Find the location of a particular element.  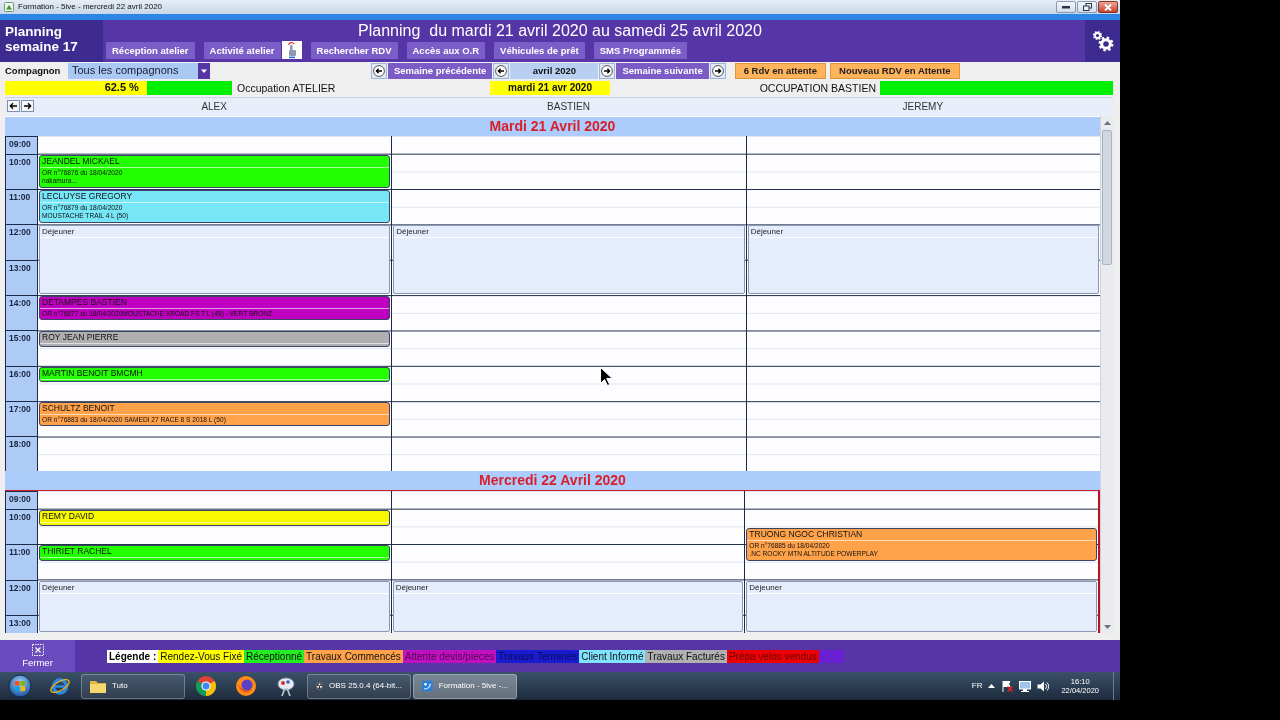

settings-button is located at coordinates (1102, 41).